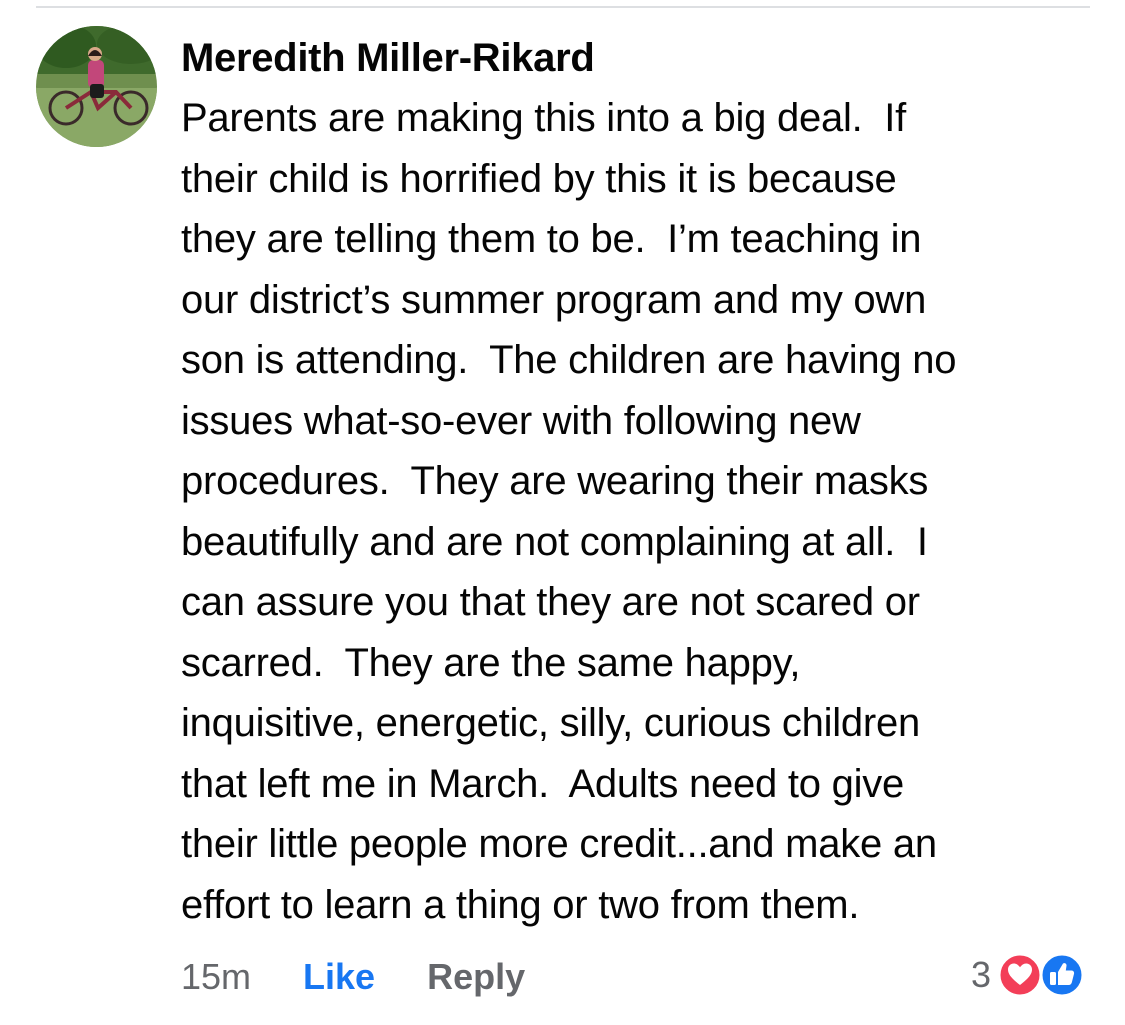 The width and height of the screenshot is (1125, 1025). I want to click on reaction-icons, so click(1043, 975).